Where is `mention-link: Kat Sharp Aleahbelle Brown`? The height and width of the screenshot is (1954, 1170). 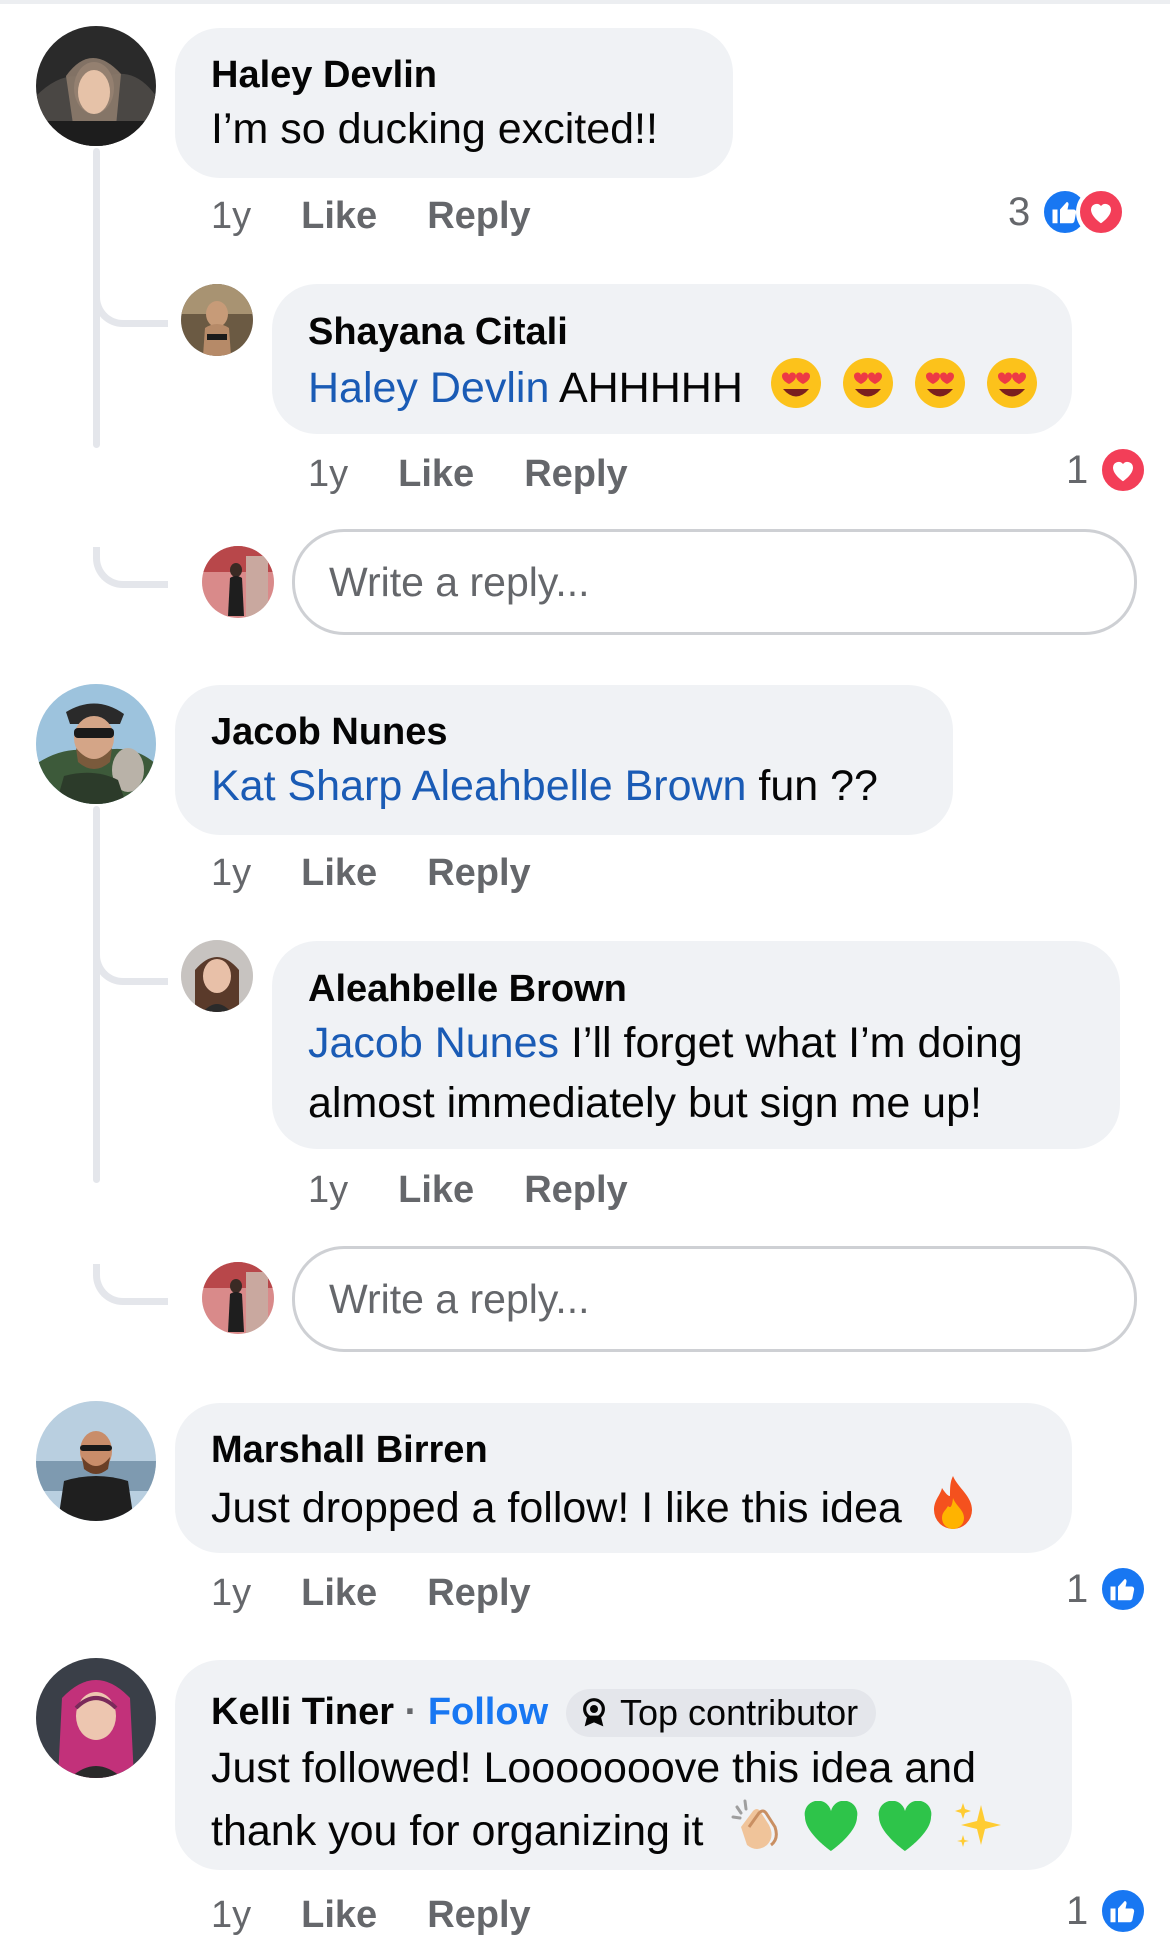 mention-link: Kat Sharp Aleahbelle Brown is located at coordinates (478, 786).